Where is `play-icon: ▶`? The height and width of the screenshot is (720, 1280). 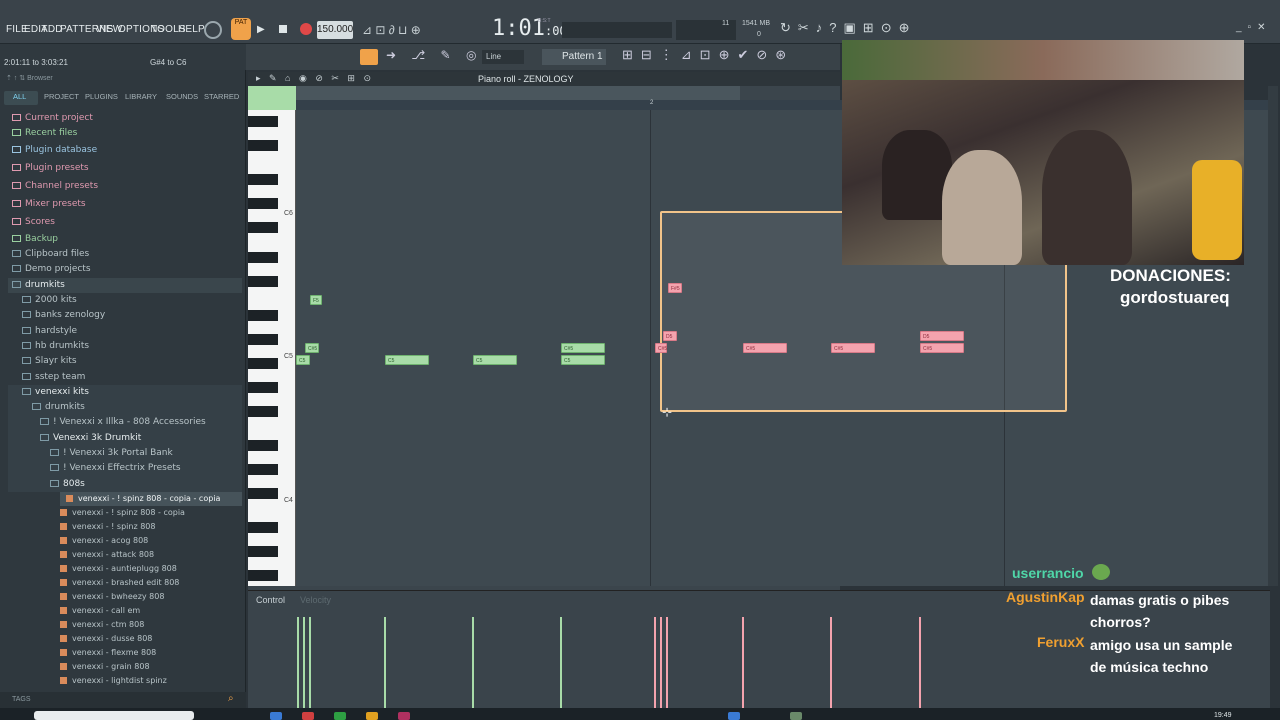 play-icon: ▶ is located at coordinates (261, 29).